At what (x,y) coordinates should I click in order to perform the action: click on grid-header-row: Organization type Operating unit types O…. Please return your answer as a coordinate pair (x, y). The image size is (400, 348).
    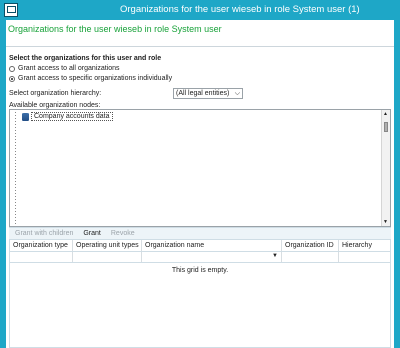
    Looking at the image, I should click on (200, 246).